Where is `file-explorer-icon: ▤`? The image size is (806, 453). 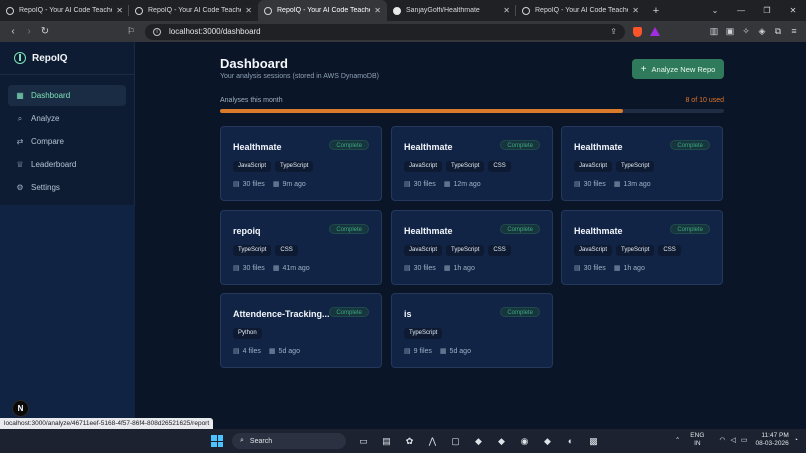
file-explorer-icon: ▤ is located at coordinates (386, 441).